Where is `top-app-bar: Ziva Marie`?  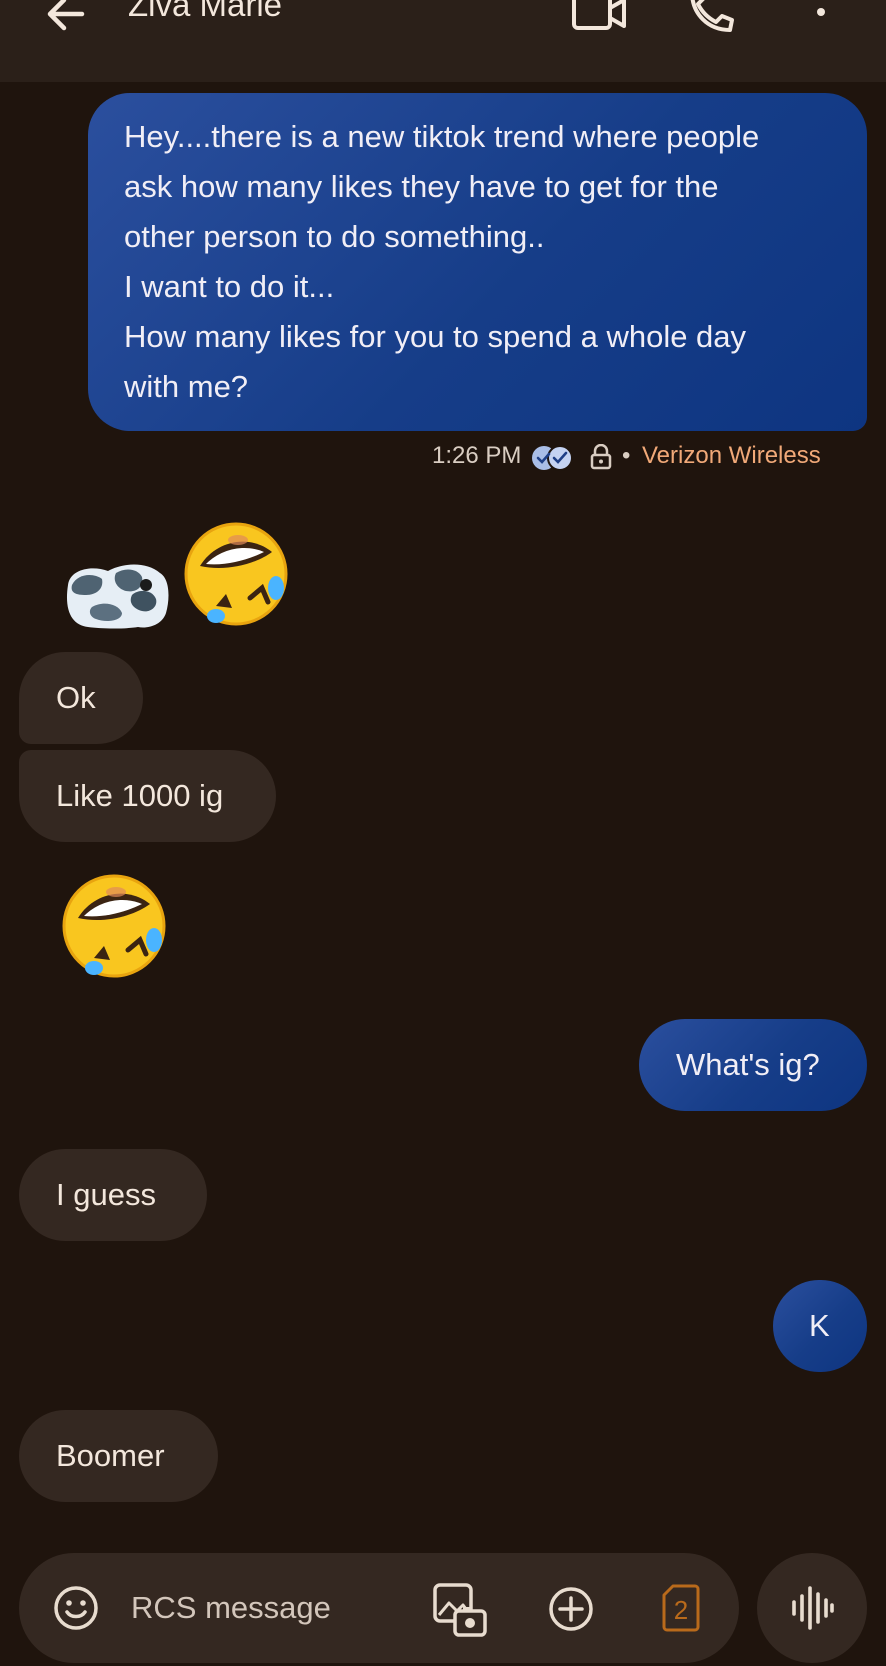 top-app-bar: Ziva Marie is located at coordinates (443, 41).